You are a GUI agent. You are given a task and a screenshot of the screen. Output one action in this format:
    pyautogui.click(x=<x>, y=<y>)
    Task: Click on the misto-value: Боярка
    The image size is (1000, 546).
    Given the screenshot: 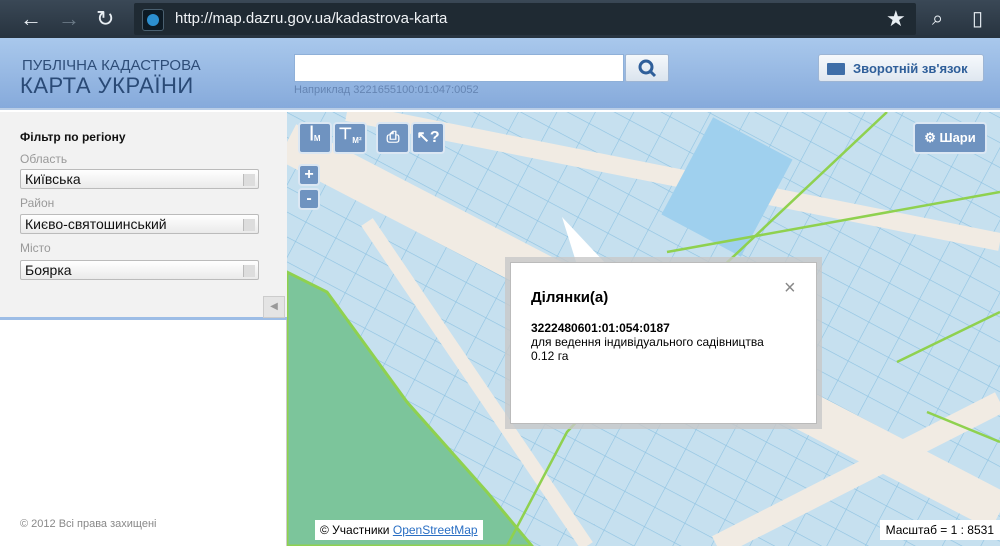 What is the action you would take?
    pyautogui.click(x=48, y=270)
    